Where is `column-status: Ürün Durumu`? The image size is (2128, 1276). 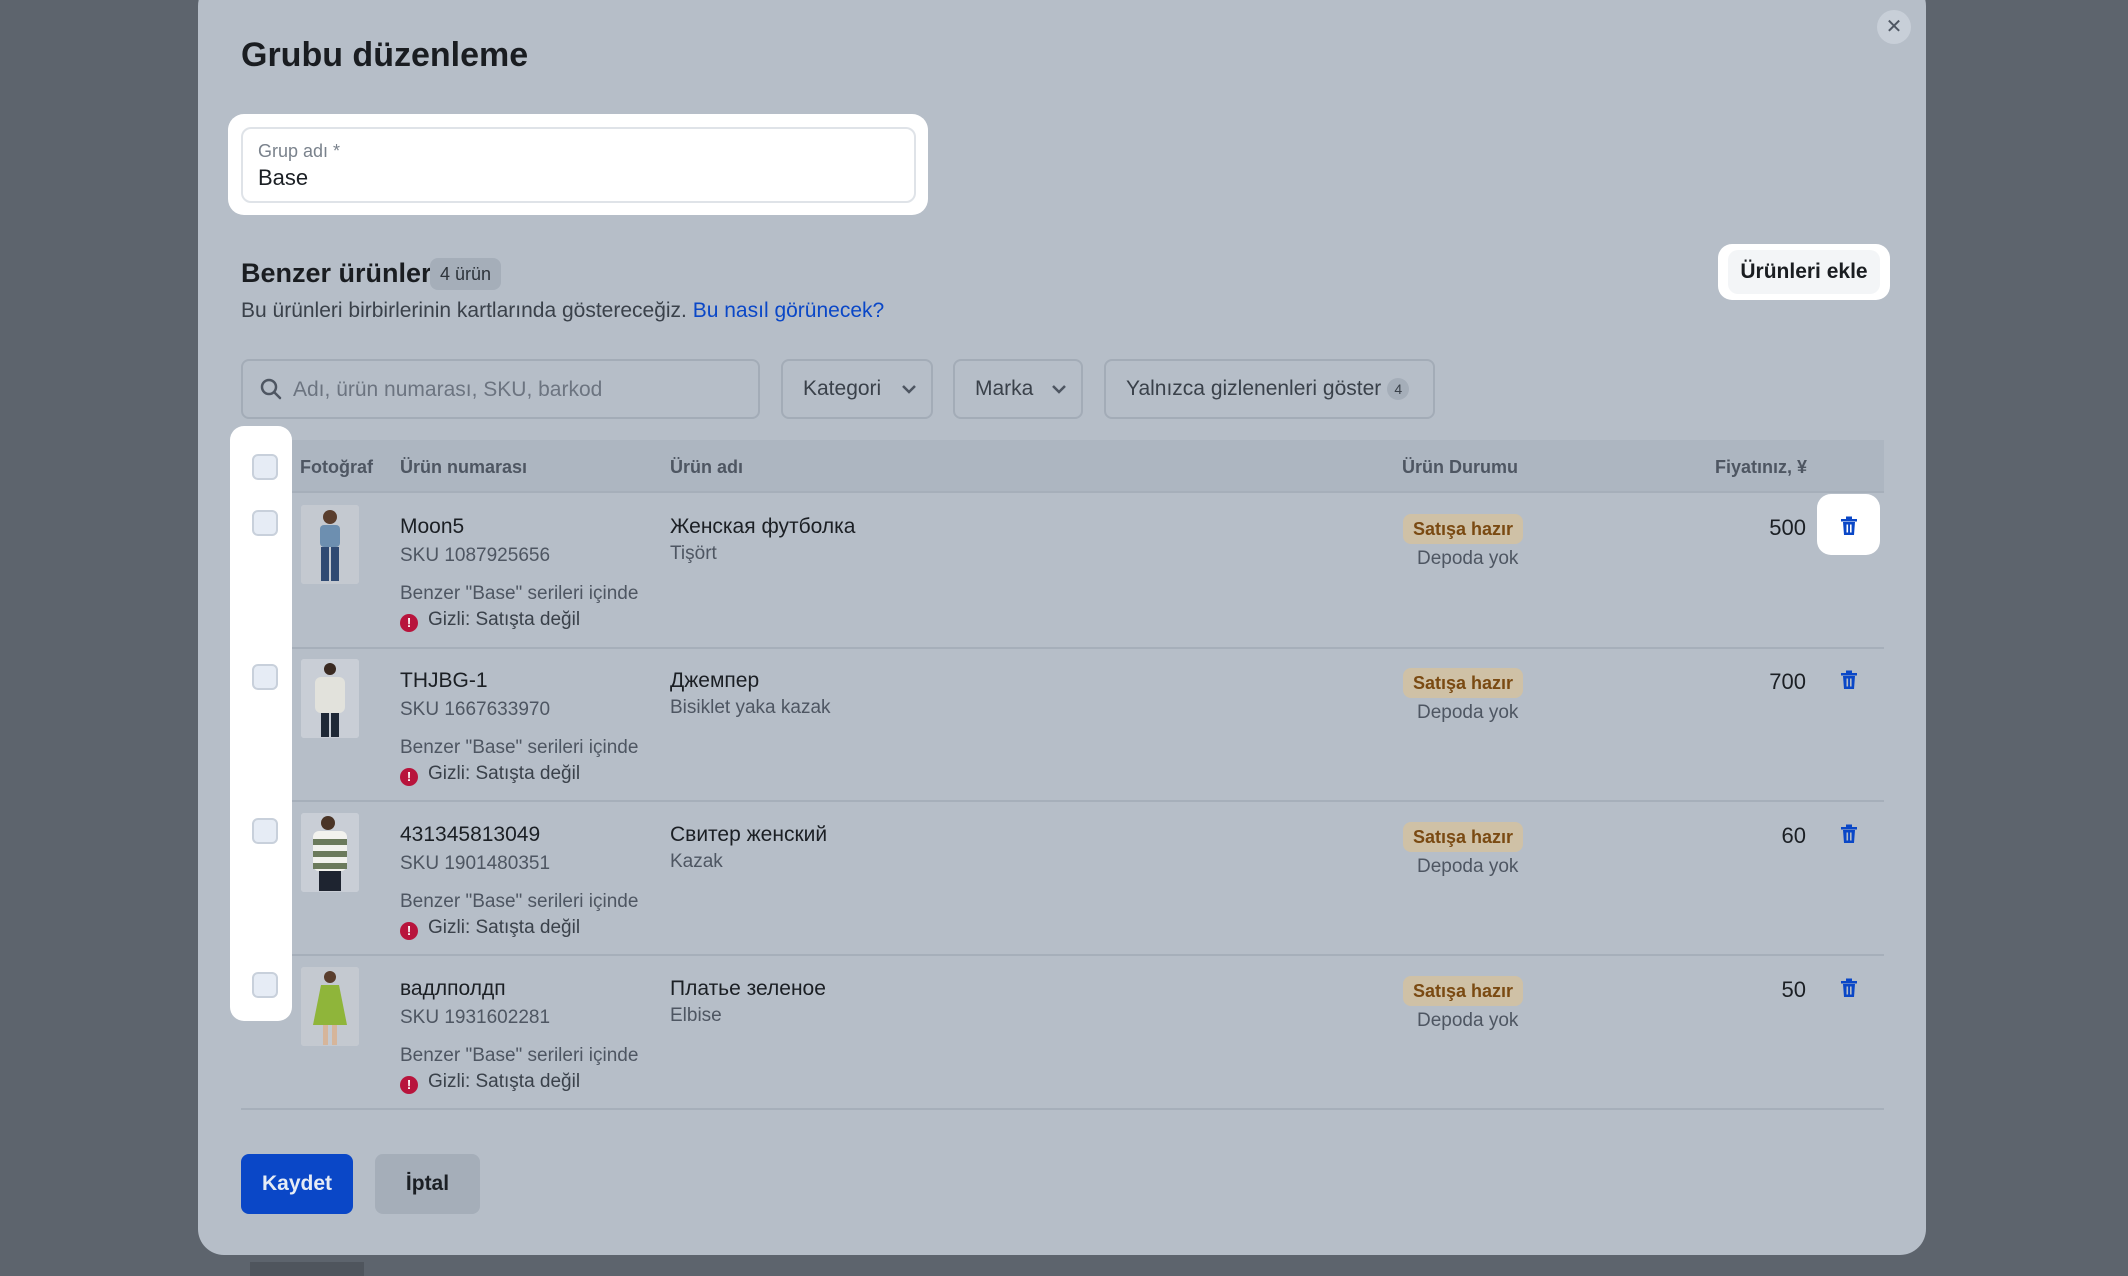
column-status: Ürün Durumu is located at coordinates (1460, 467).